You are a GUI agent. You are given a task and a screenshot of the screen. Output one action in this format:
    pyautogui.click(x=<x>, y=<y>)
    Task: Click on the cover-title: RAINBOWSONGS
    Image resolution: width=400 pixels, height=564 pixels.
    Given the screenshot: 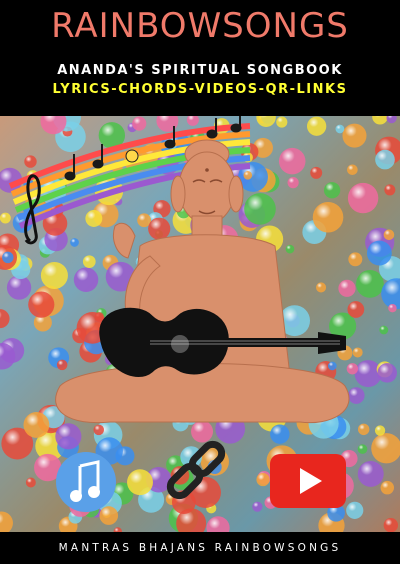 What is the action you would take?
    pyautogui.click(x=200, y=26)
    